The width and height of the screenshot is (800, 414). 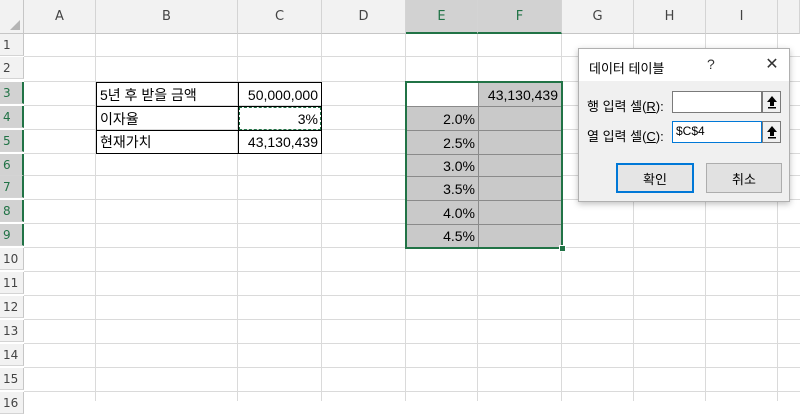 What do you see at coordinates (520, 236) in the screenshot?
I see `cell-f9` at bounding box center [520, 236].